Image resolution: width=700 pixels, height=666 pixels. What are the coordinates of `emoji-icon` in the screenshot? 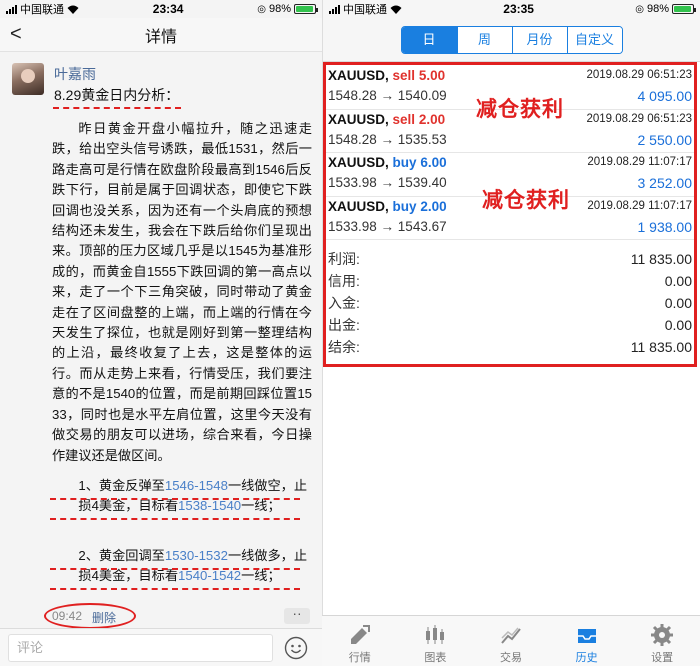 It's located at (296, 648).